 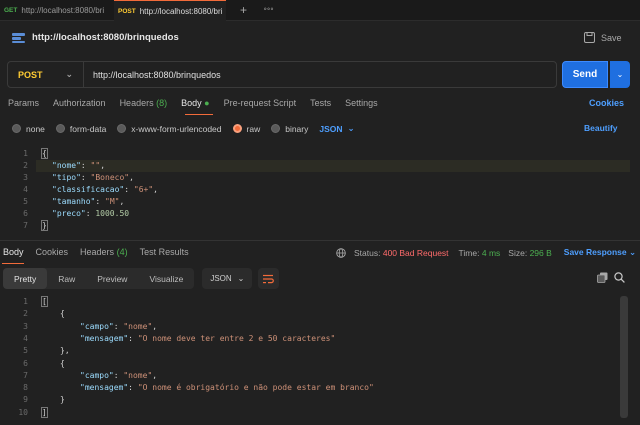 What do you see at coordinates (44, 225) in the screenshot?
I see `code-brace: }` at bounding box center [44, 225].